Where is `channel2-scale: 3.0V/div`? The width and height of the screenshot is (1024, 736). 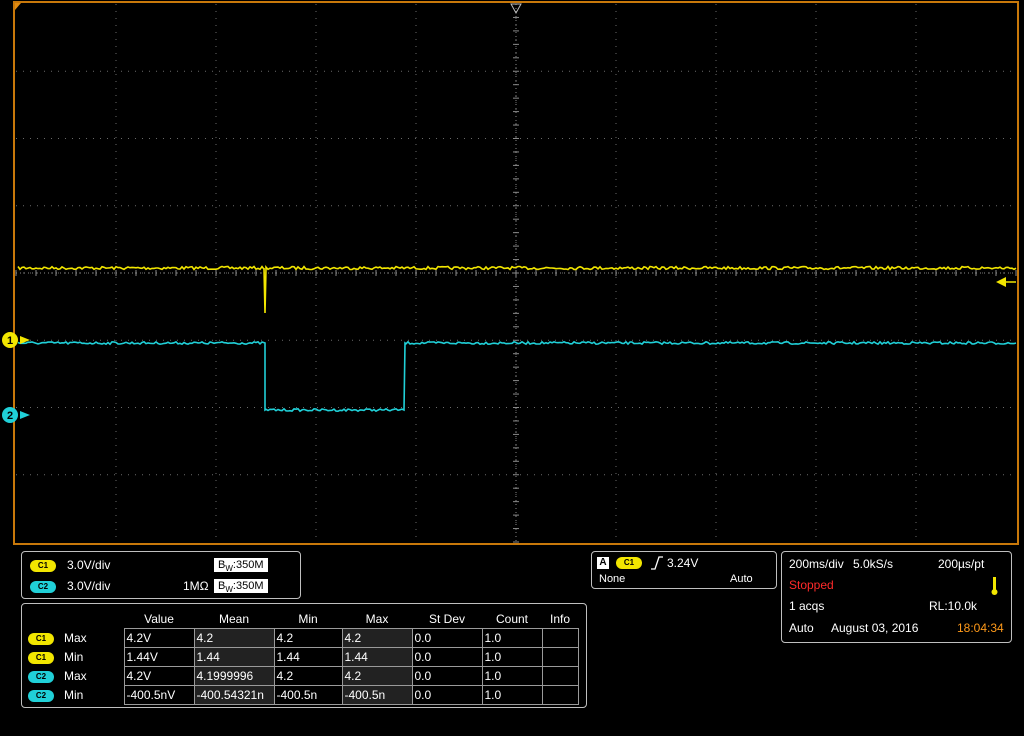
channel2-scale: 3.0V/div is located at coordinates (89, 586).